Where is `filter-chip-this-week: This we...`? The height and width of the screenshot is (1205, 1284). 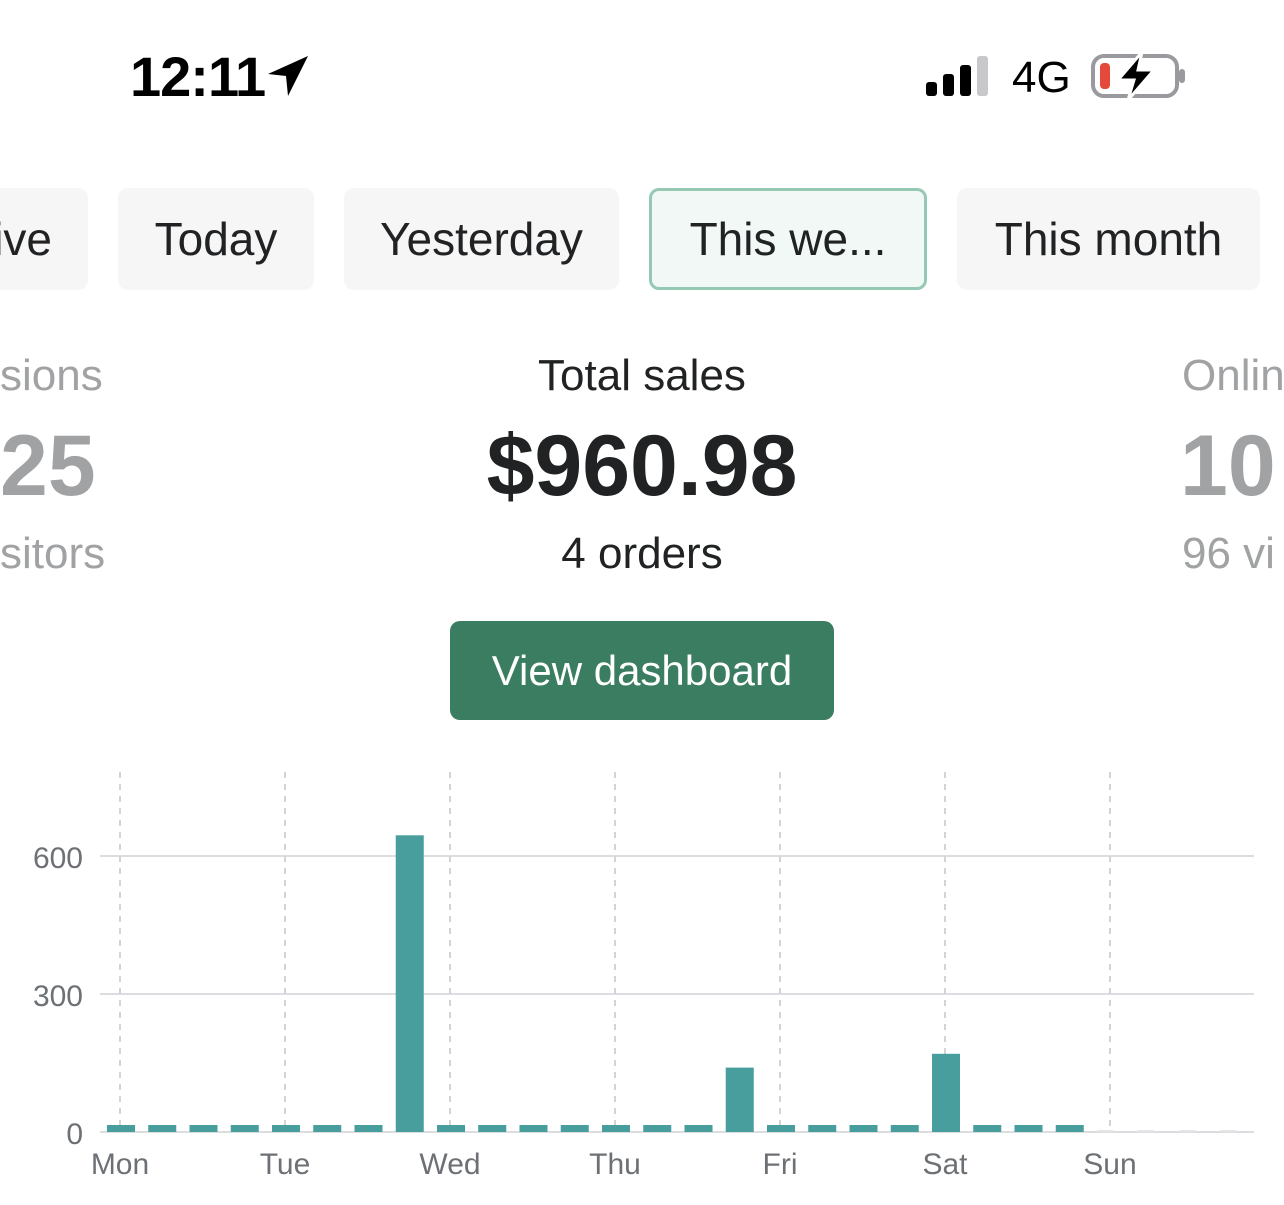
filter-chip-this-week: This we... is located at coordinates (788, 239).